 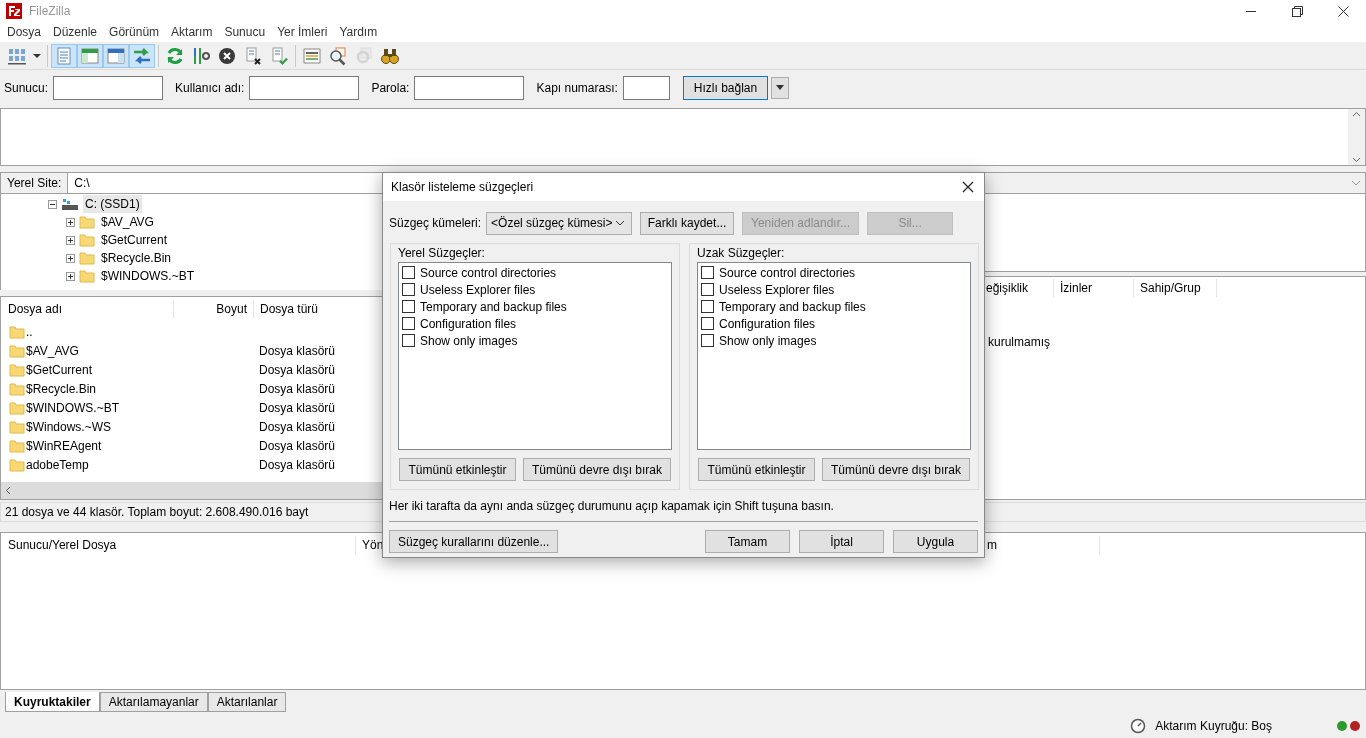 I want to click on refresh-icon, so click(x=175, y=55).